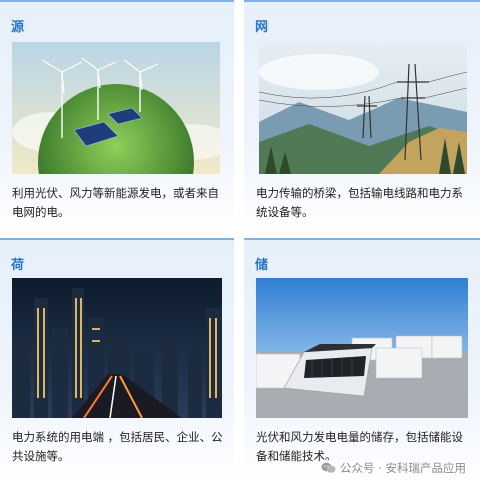 The width and height of the screenshot is (480, 484). I want to click on card-description: 利用光伏、风力等新能源发电，或者来自电网的电。, so click(115, 202).